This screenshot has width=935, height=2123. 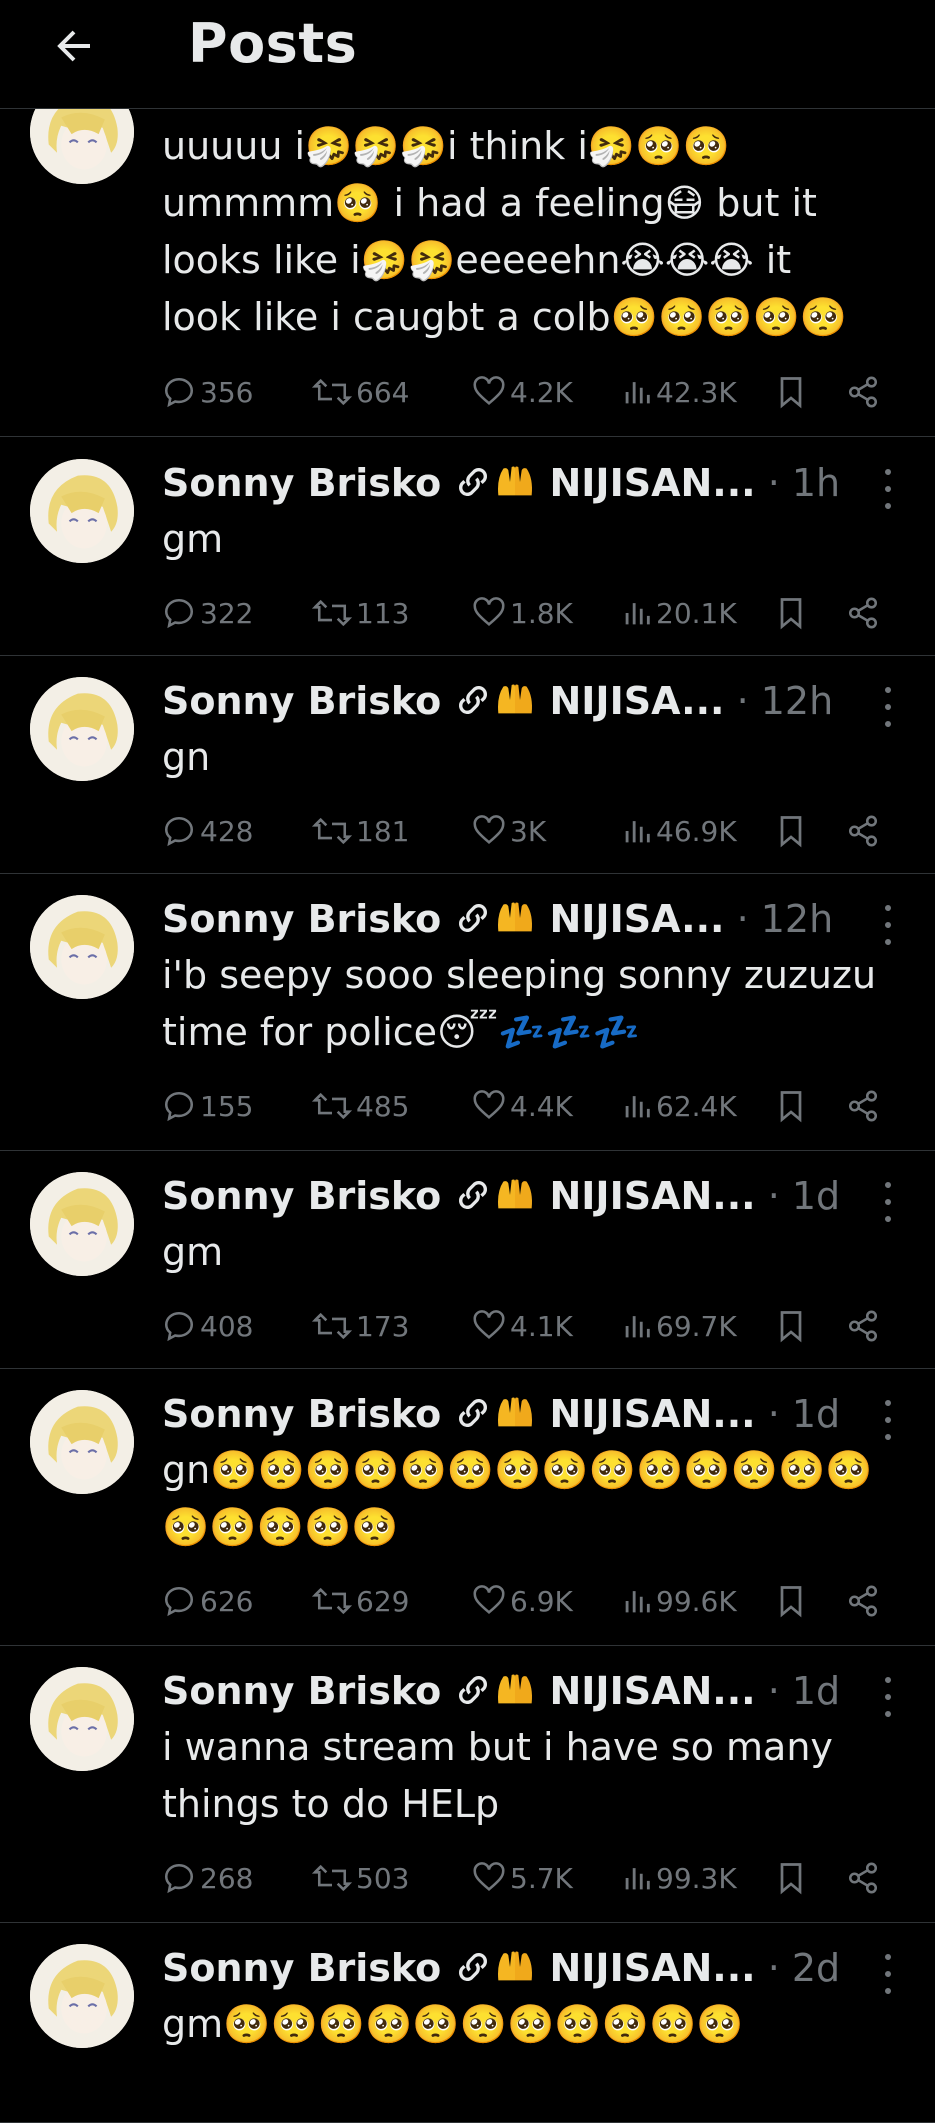 I want to click on views-button: 62.4K, so click(x=679, y=1106).